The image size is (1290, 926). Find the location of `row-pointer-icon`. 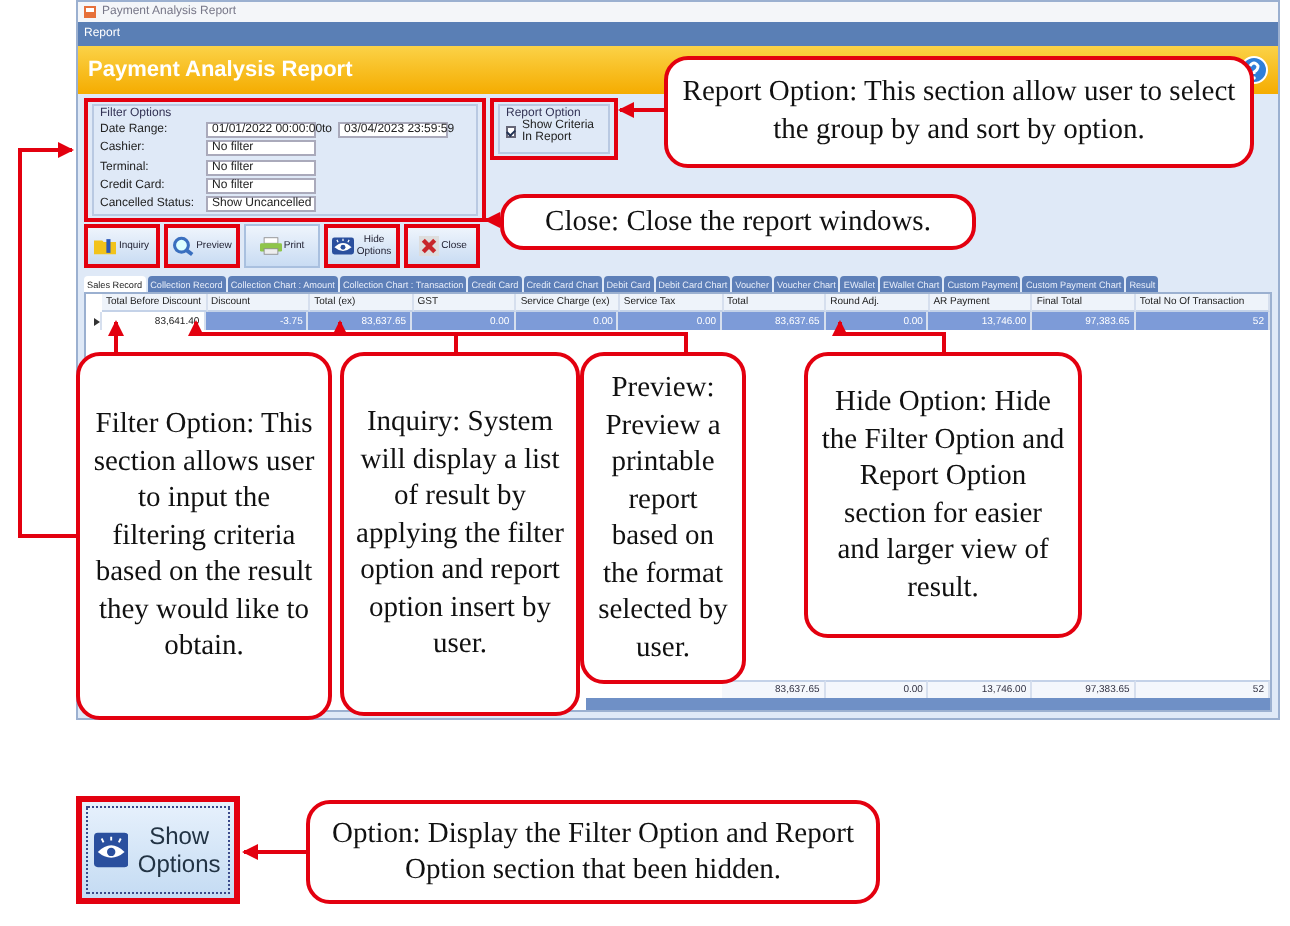

row-pointer-icon is located at coordinates (99, 321).